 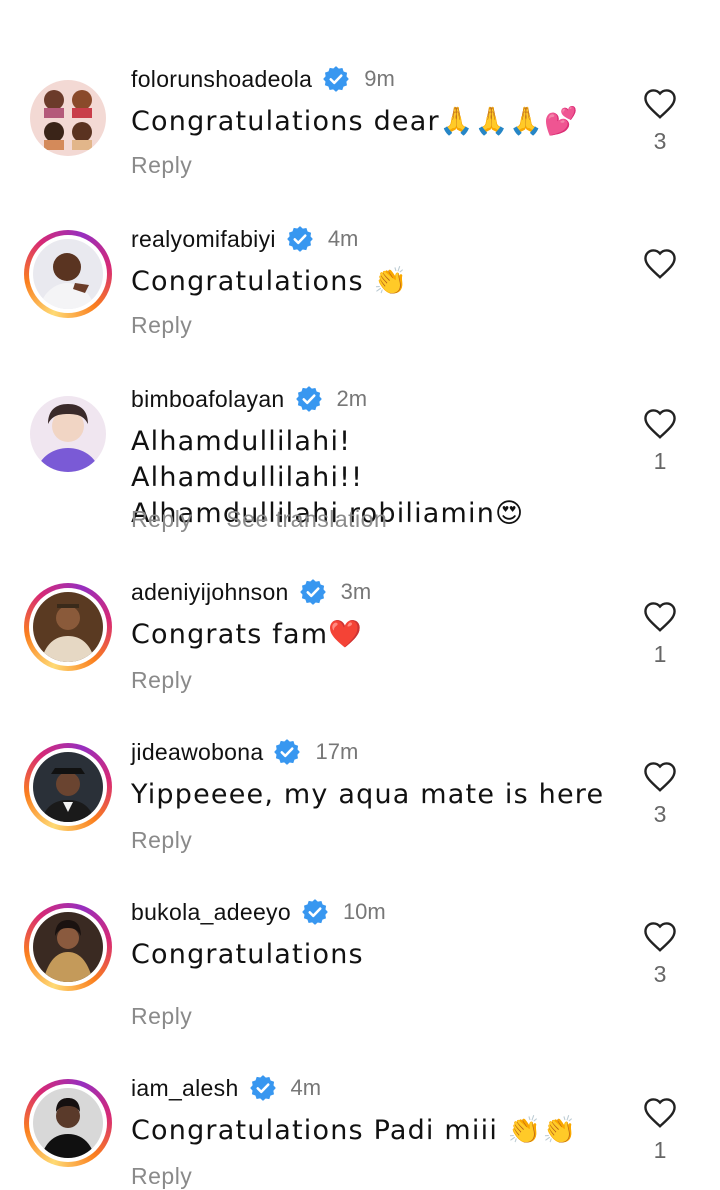 I want to click on comment-header: bukola_adeeyo 10m, so click(x=258, y=912).